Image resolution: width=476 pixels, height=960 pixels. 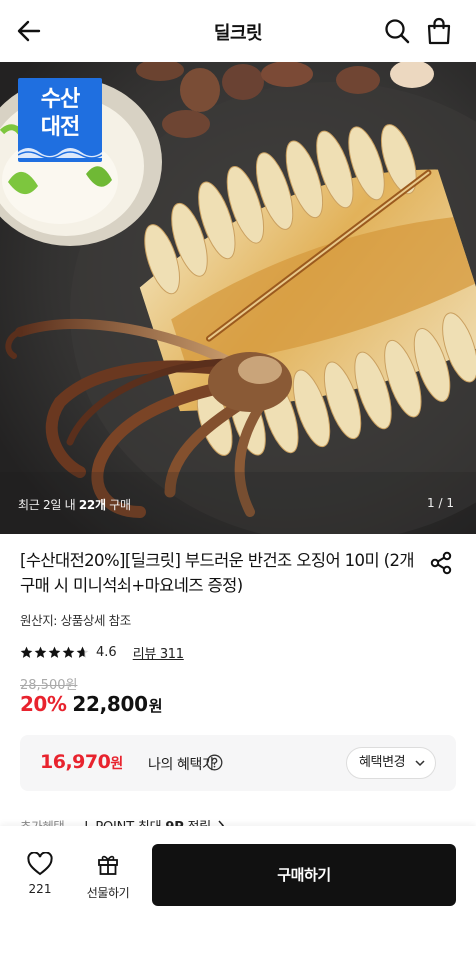 I want to click on chevron-down-icon, so click(x=420, y=763).